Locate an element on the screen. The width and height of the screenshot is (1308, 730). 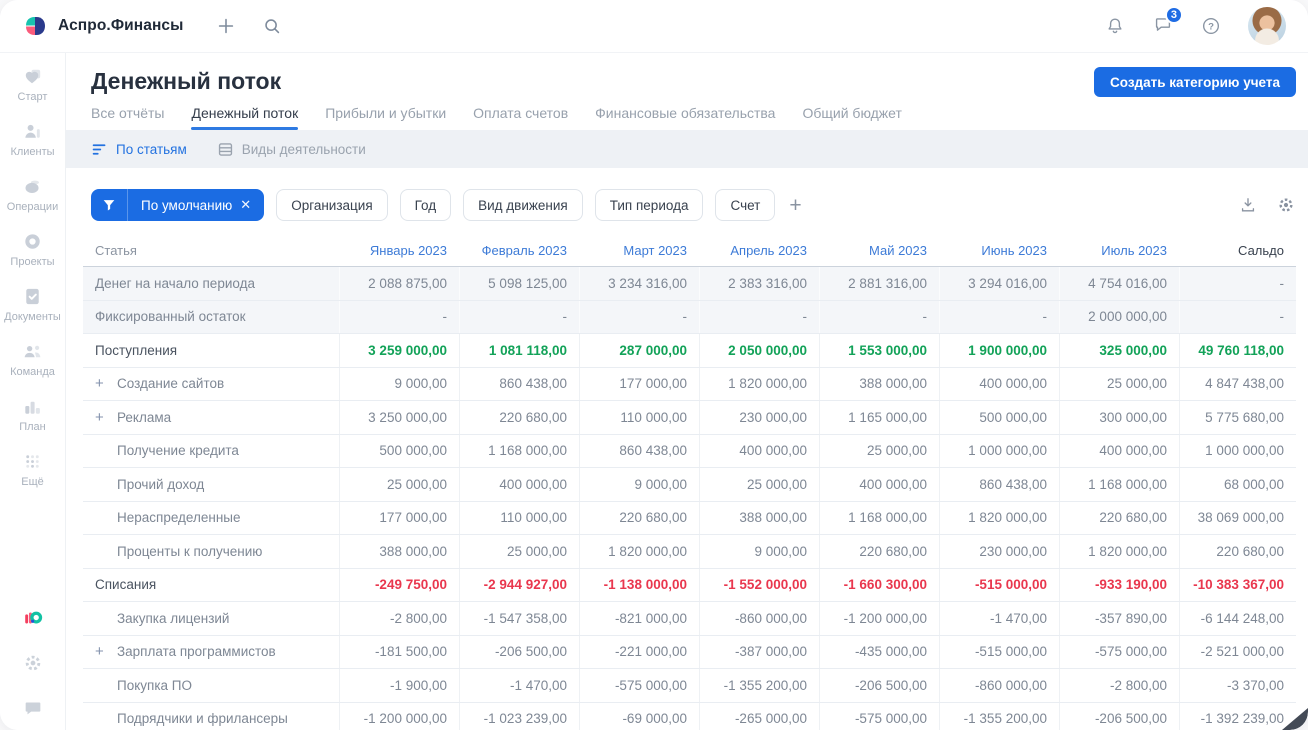
filter-chip-3: Тип периода is located at coordinates (649, 205).